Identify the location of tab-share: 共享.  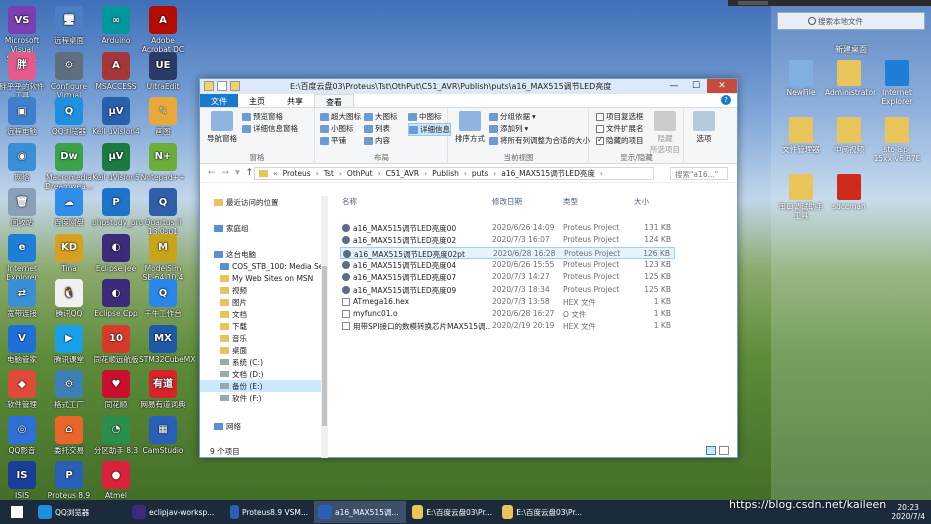
(295, 100).